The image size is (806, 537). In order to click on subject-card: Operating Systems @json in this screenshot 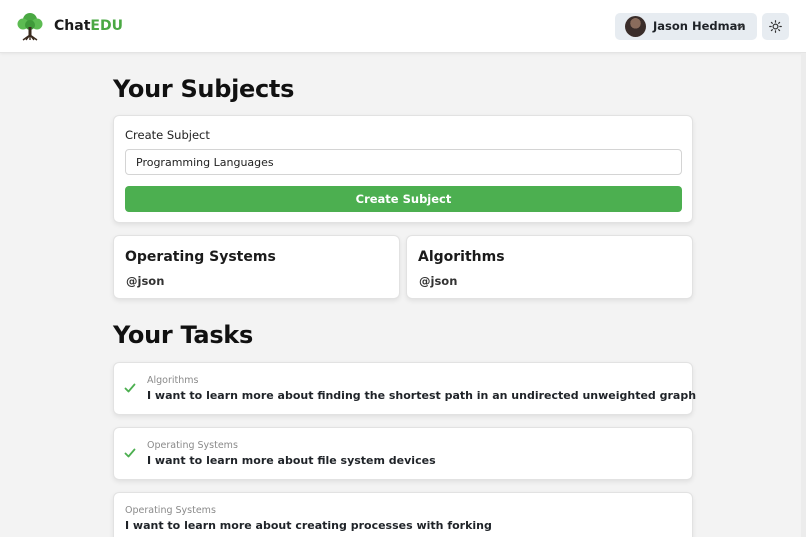, I will do `click(256, 267)`.